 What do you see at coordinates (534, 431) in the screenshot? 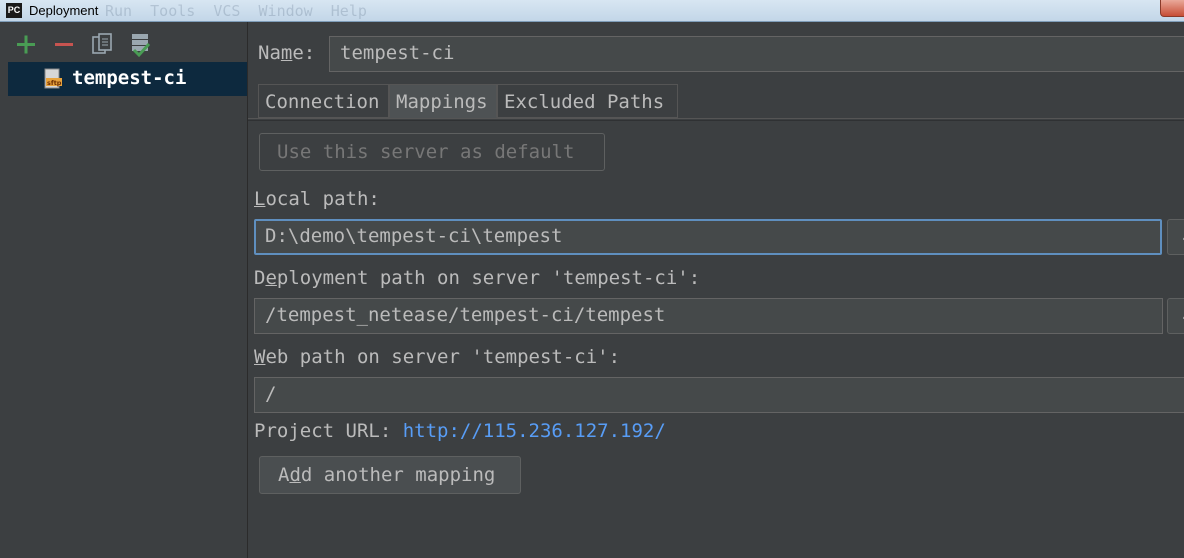
I see `project-url-link: http://115.236.127.192/` at bounding box center [534, 431].